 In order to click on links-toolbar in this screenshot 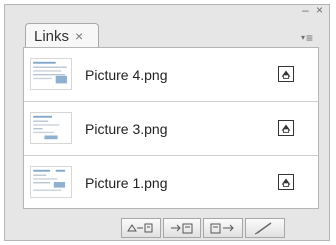, I will do `click(171, 227)`.